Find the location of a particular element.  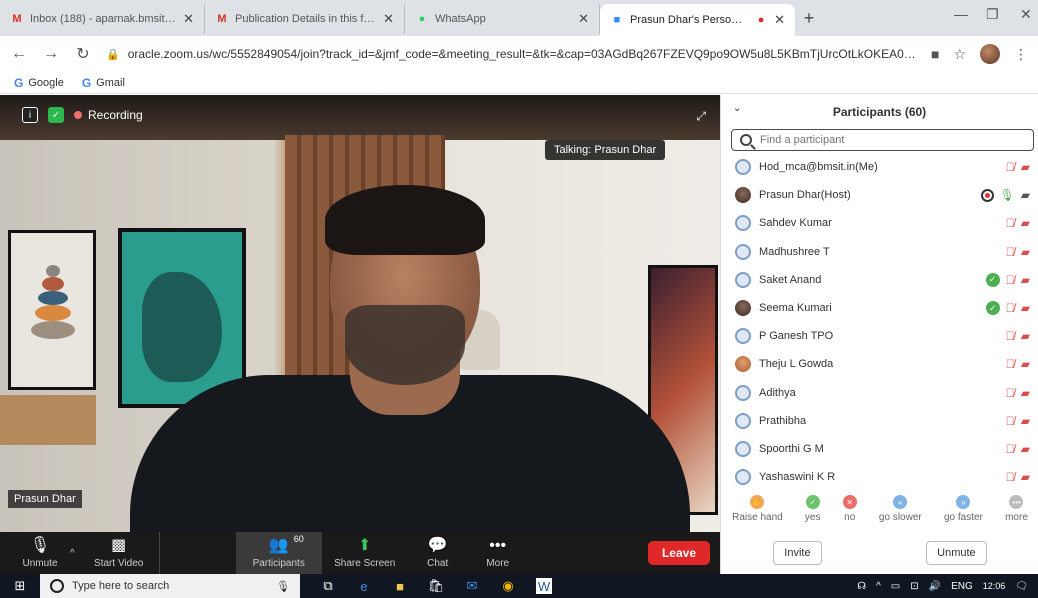

language-indicator: ENG is located at coordinates (962, 586).